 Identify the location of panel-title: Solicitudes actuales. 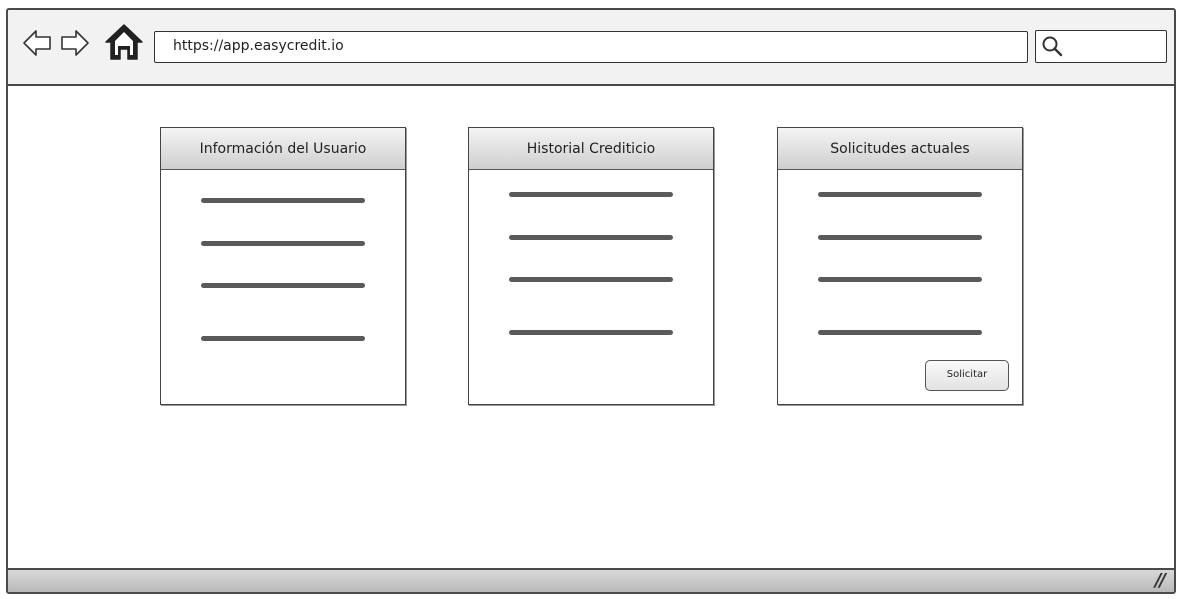
(900, 149).